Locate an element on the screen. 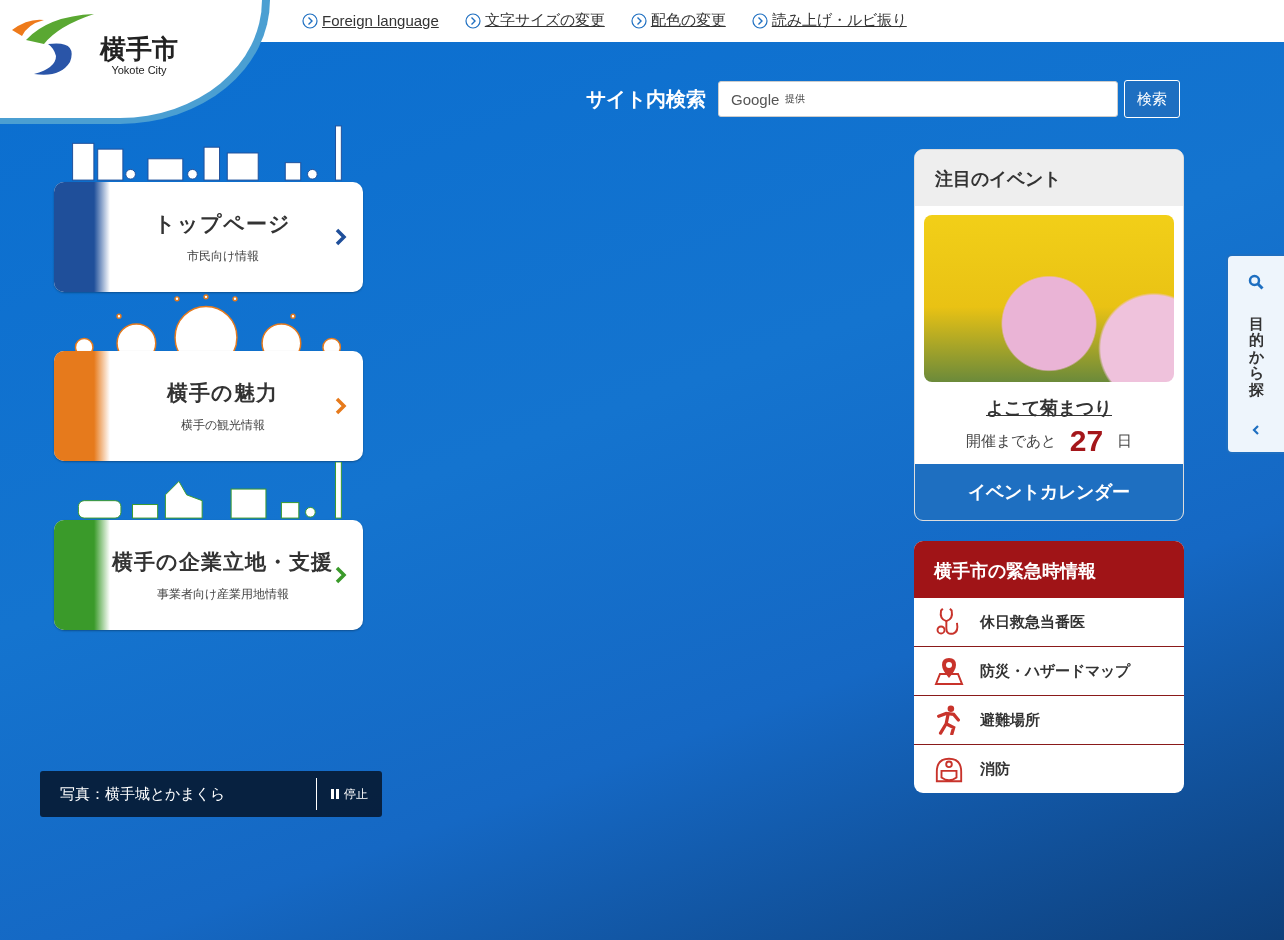  countdown-unit: 日 is located at coordinates (1125, 441).